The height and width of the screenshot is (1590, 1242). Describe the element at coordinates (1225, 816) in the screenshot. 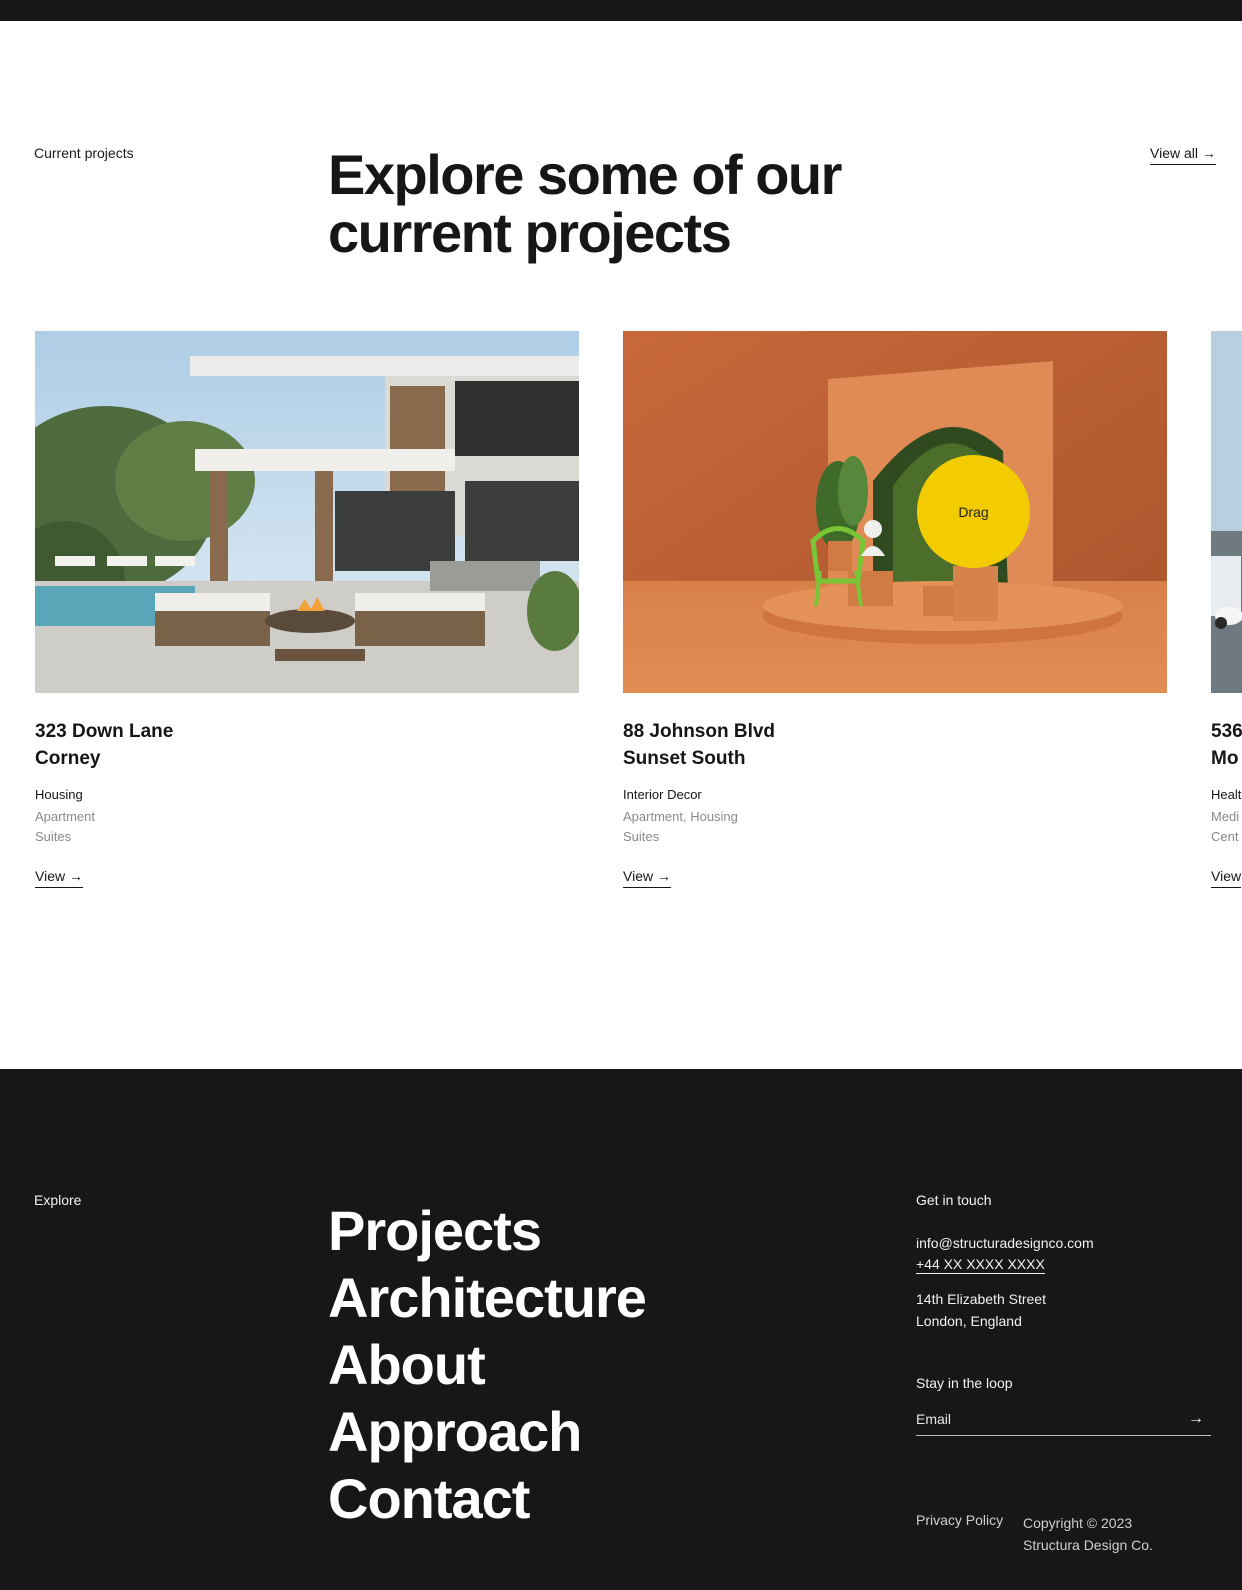

I see `project-tags-line1: Medi` at that location.